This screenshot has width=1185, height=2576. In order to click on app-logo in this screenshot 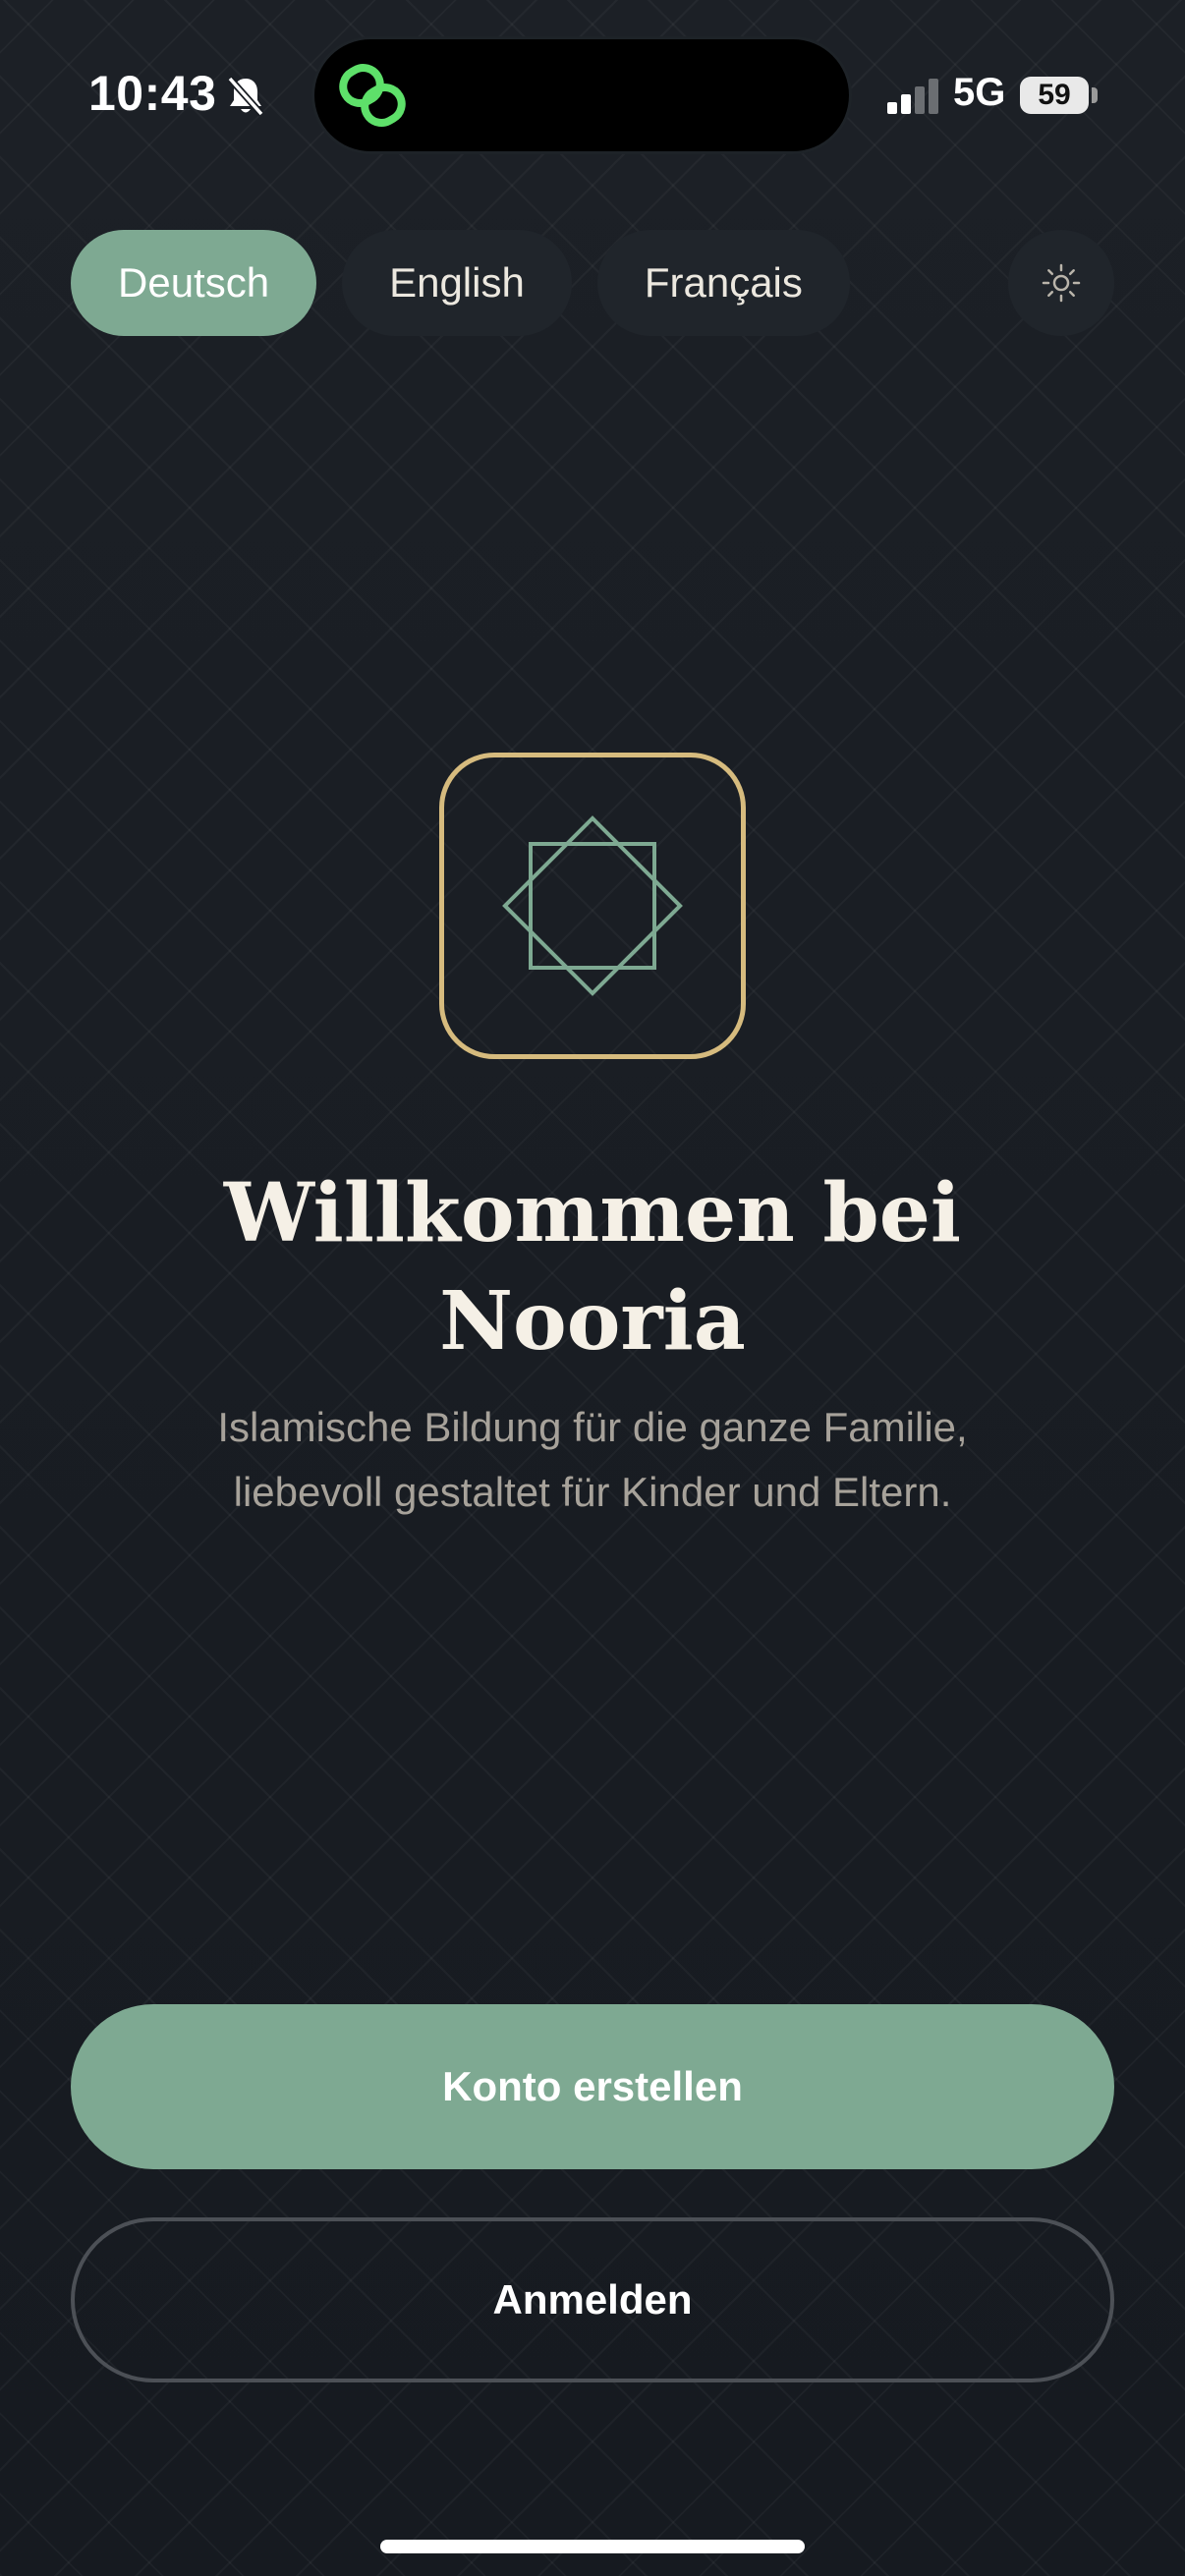, I will do `click(592, 906)`.